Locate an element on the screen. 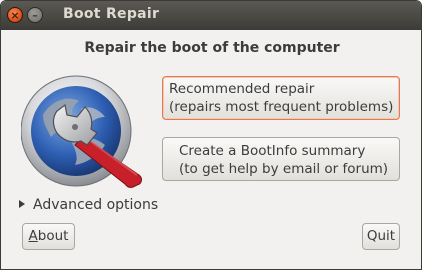  page-heading: Repair the boot of the computer is located at coordinates (212, 48).